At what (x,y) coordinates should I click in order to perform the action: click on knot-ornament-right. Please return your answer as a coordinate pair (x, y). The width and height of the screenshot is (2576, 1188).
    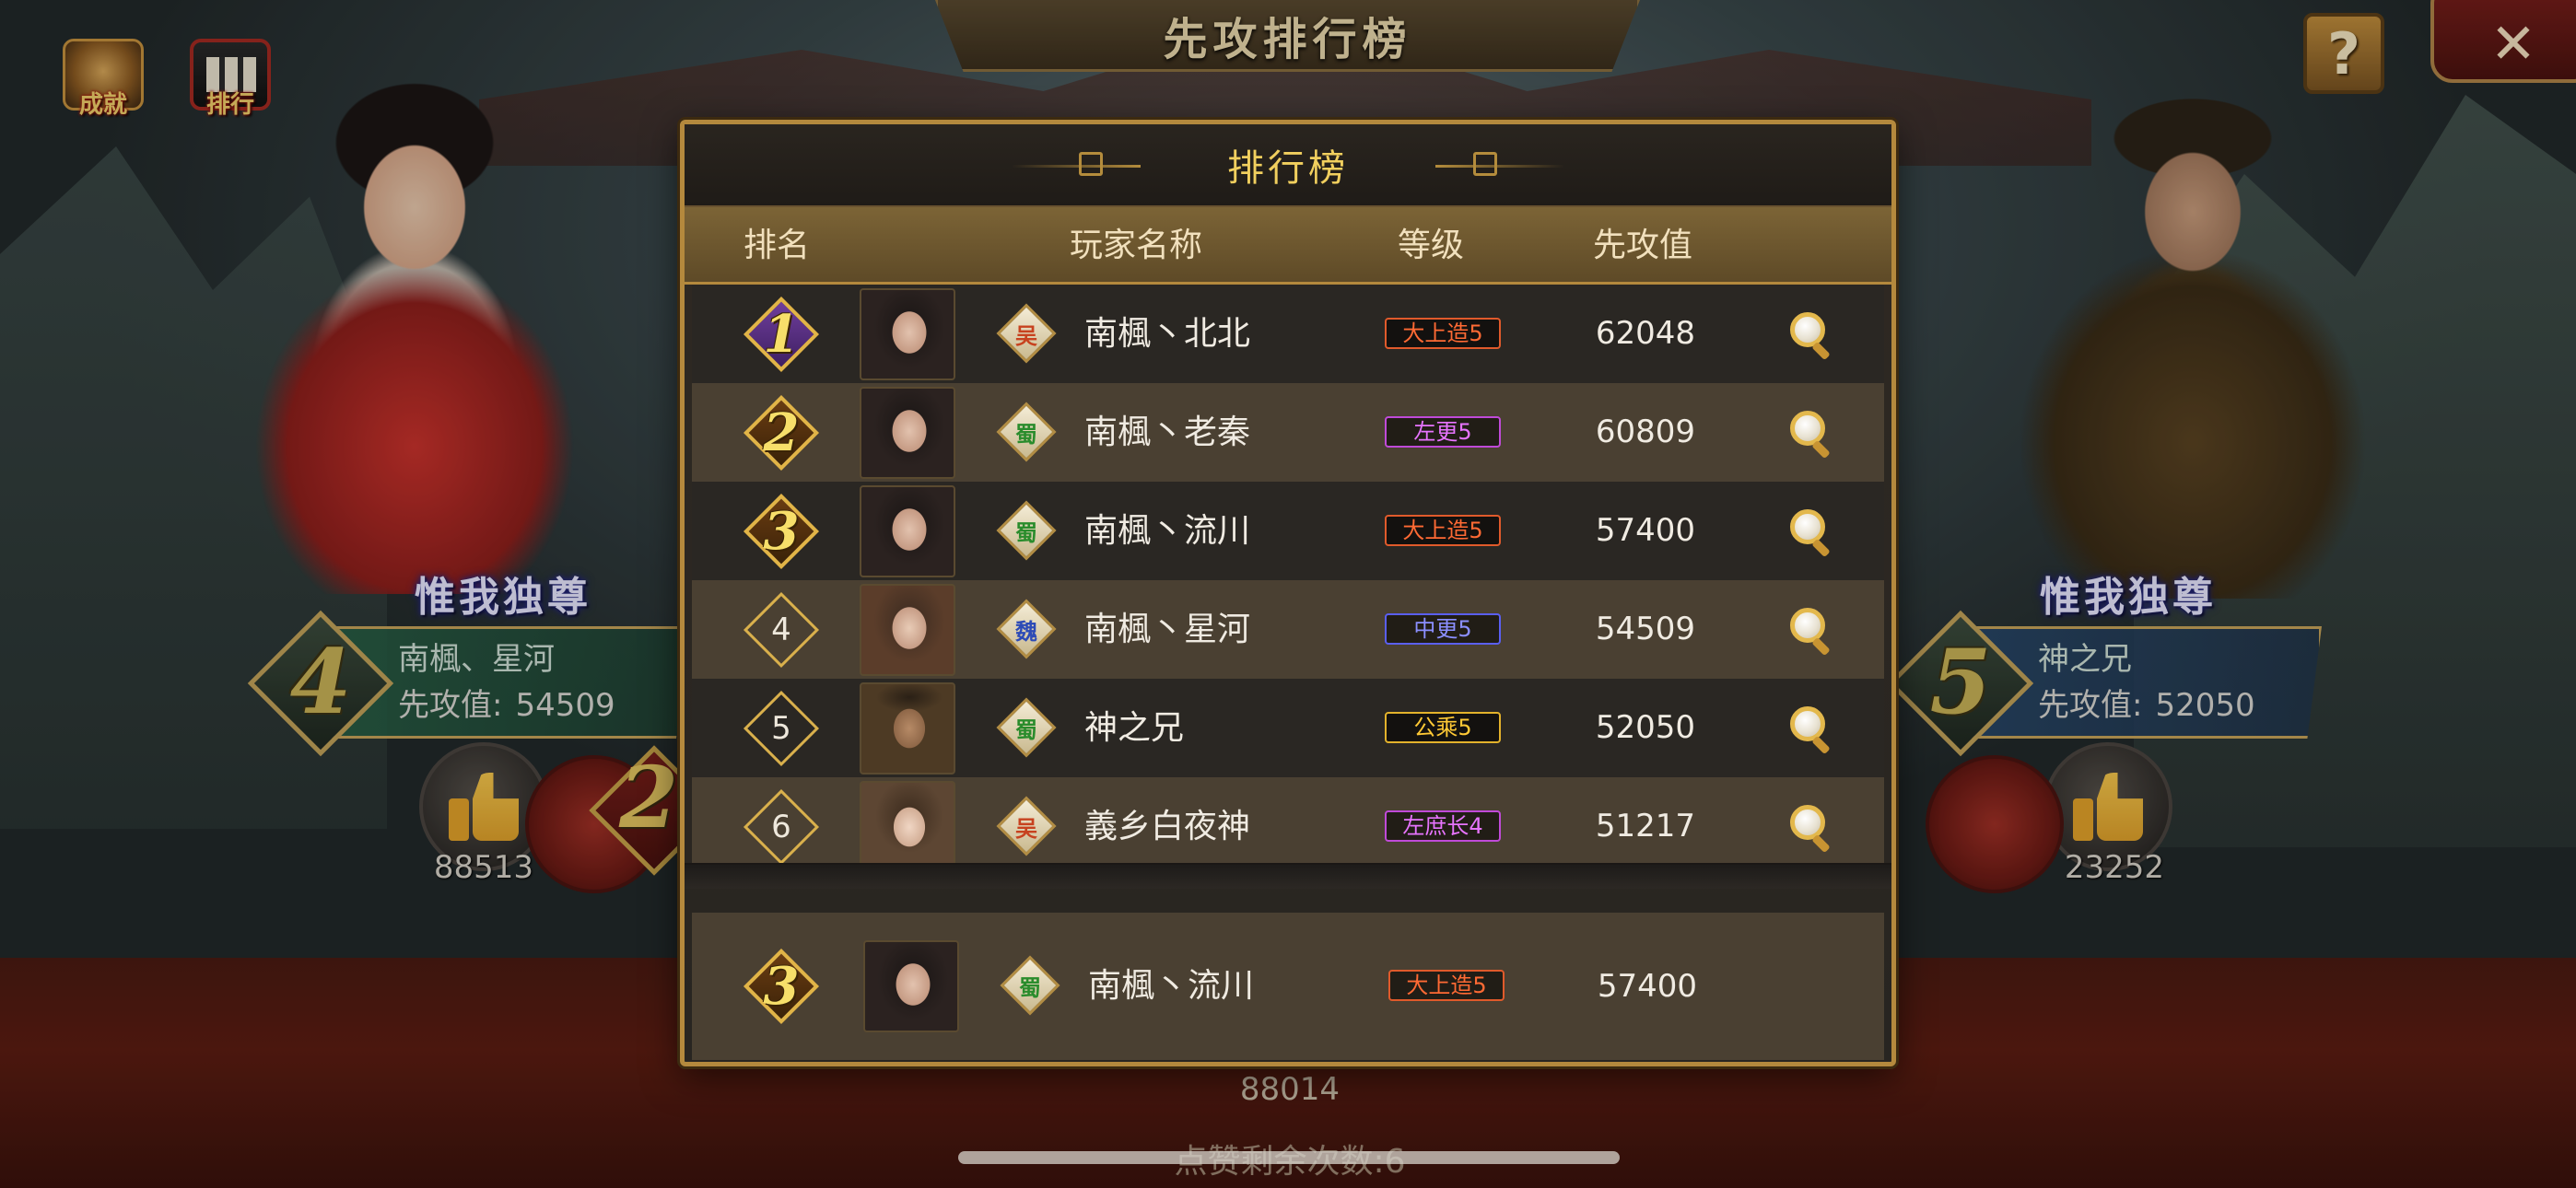
    Looking at the image, I should click on (1485, 164).